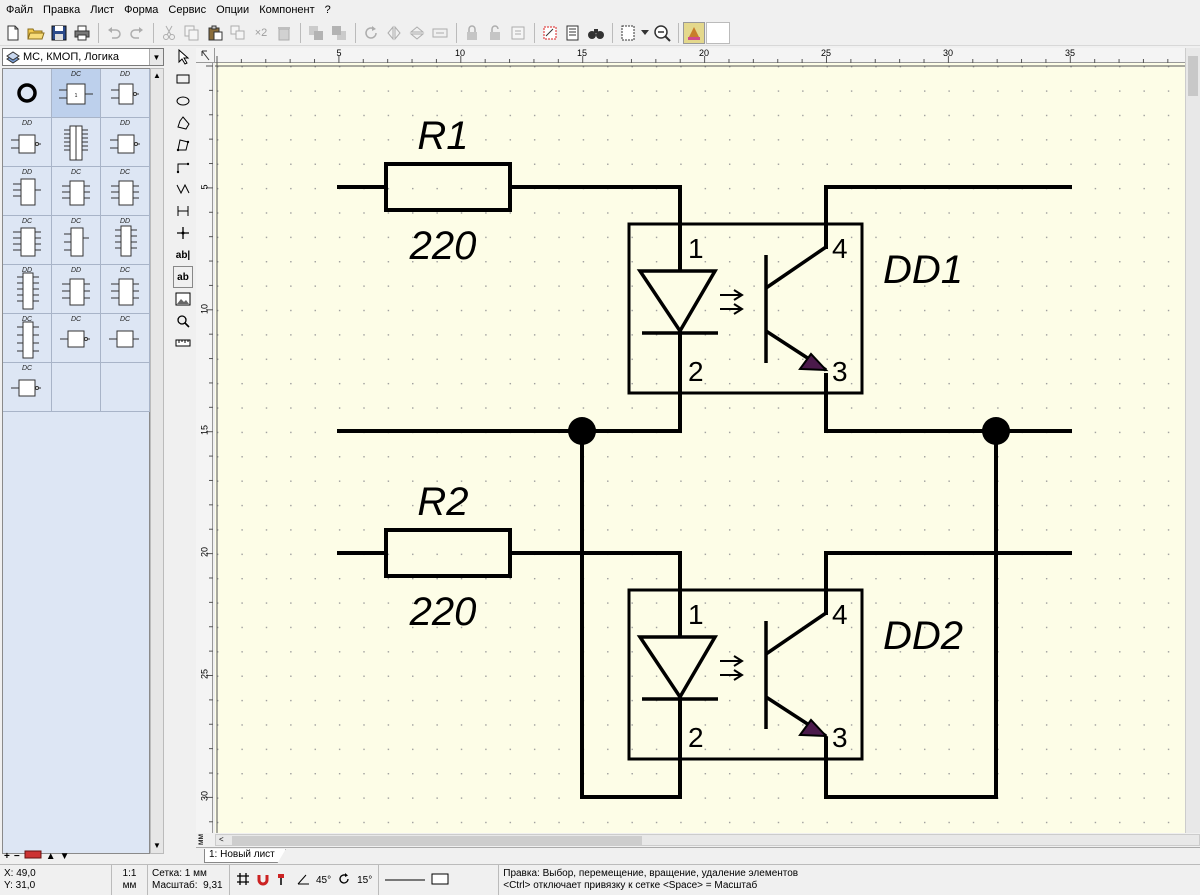 Image resolution: width=1200 pixels, height=895 pixels. What do you see at coordinates (344, 880) in the screenshot?
I see `rotate-angle-icon` at bounding box center [344, 880].